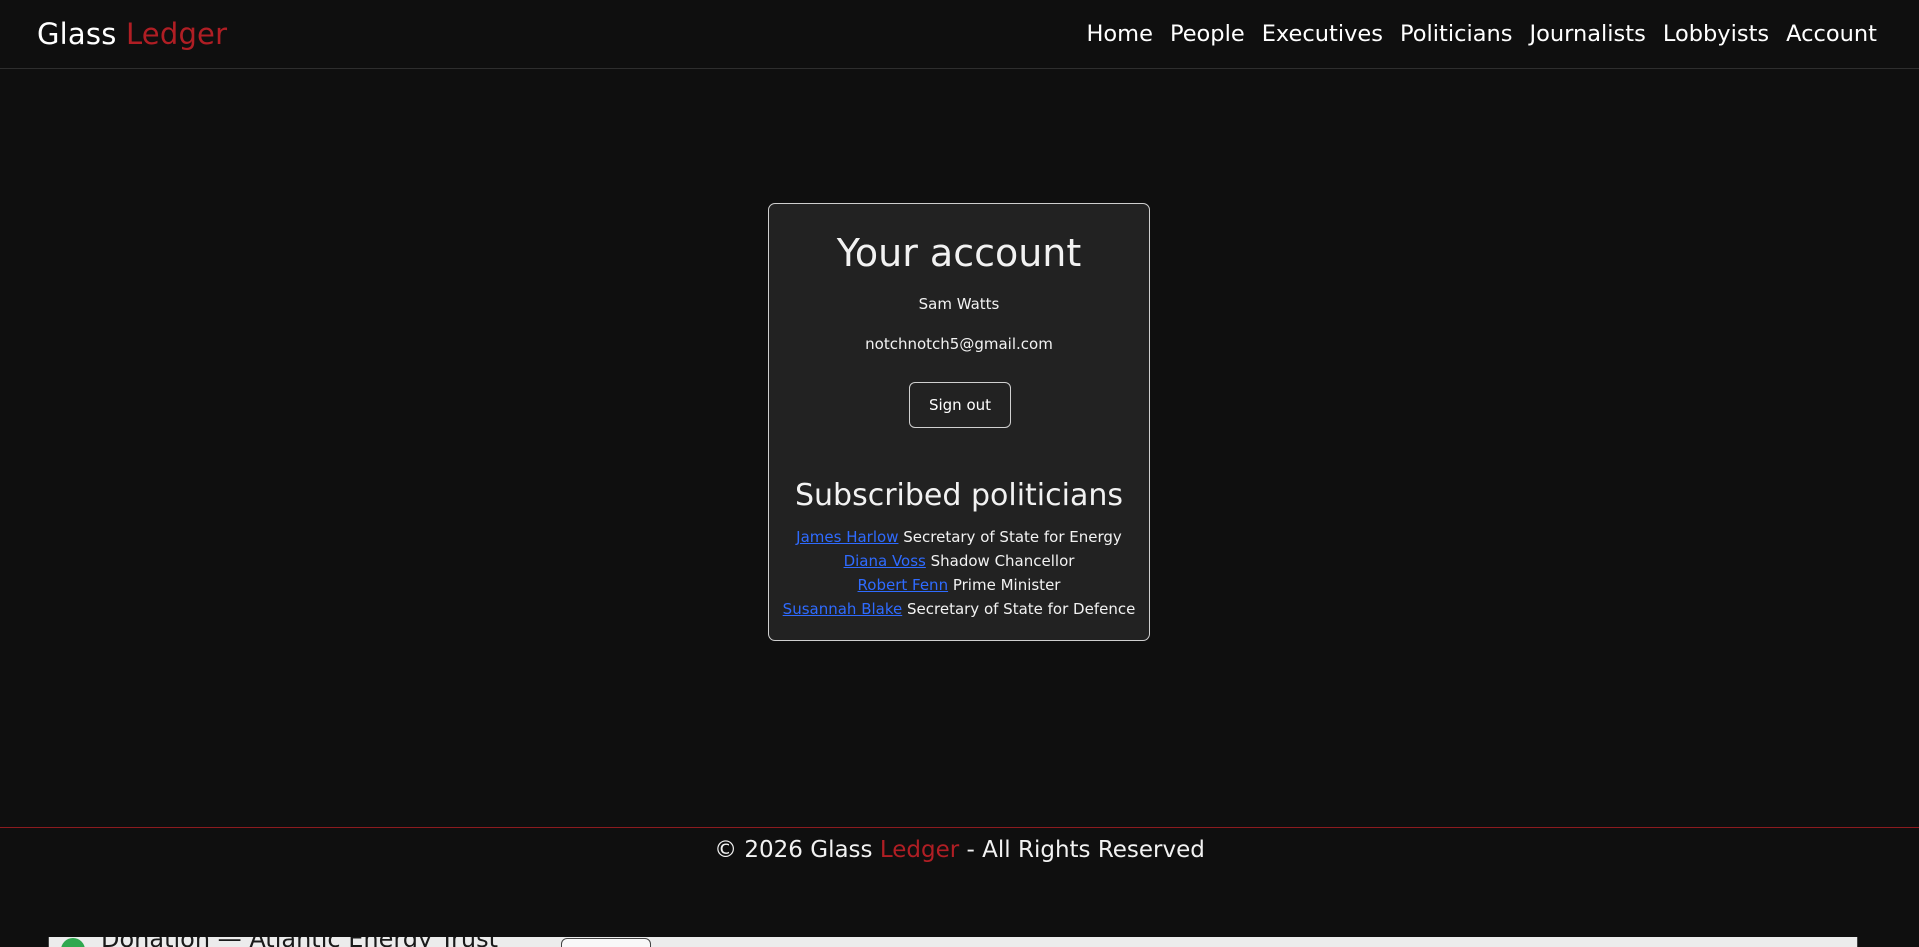 This screenshot has width=1919, height=947. Describe the element at coordinates (1716, 34) in the screenshot. I see `nav-lobbyists: Lobbyists` at that location.